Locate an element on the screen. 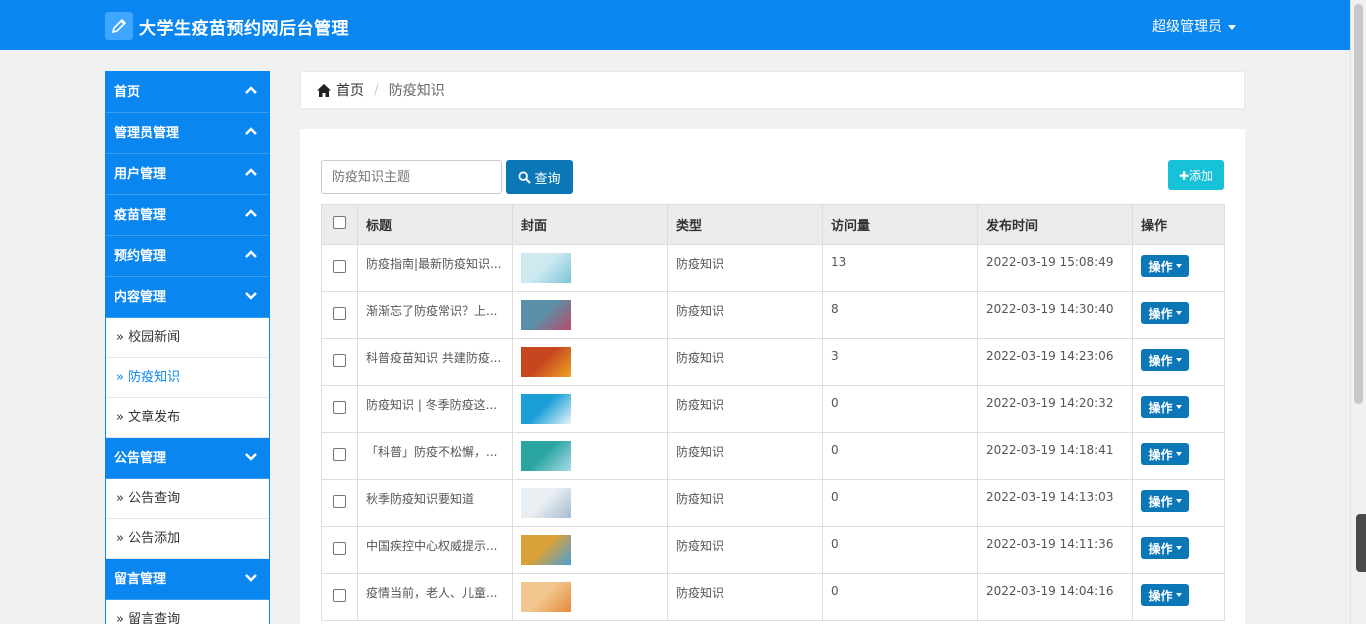 This screenshot has width=1366, height=624. table-row: 渐渐忘了防疫常识？上... 防疫知识 8 2022-03-19 14:30:40 操作 is located at coordinates (773, 315).